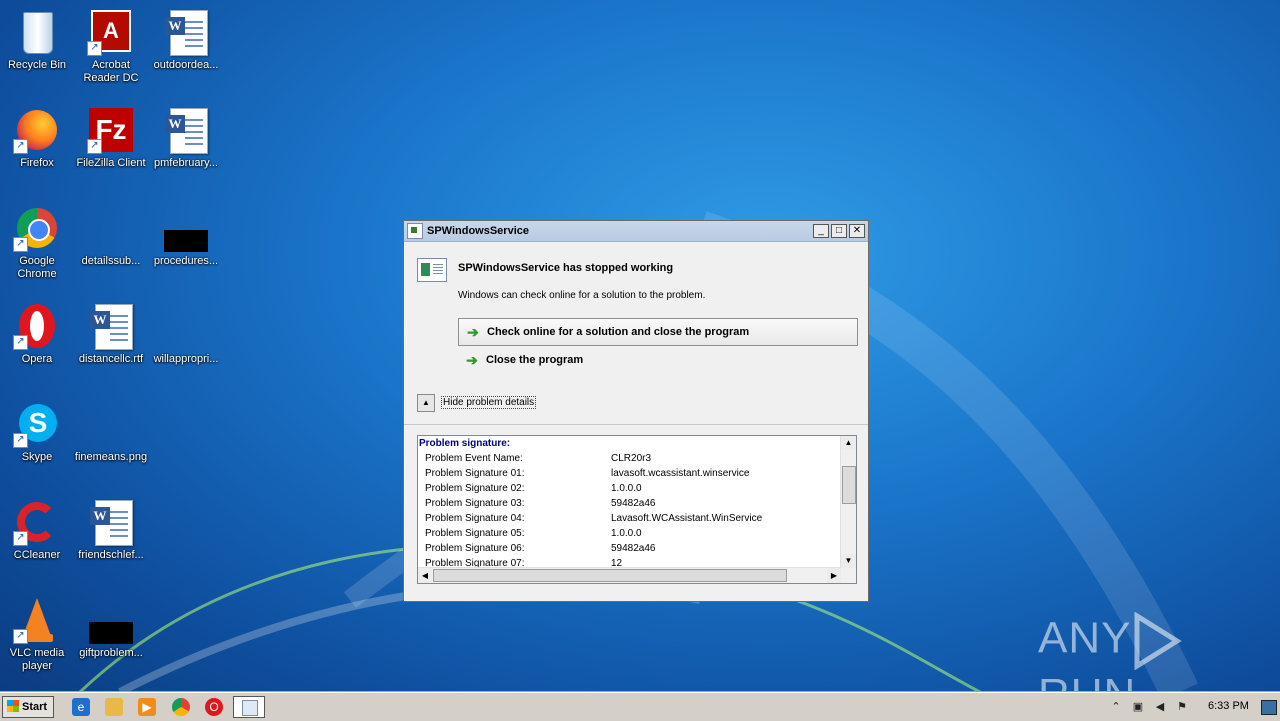 The height and width of the screenshot is (721, 1280). Describe the element at coordinates (37, 326) in the screenshot. I see `opera-icon: ↗` at that location.